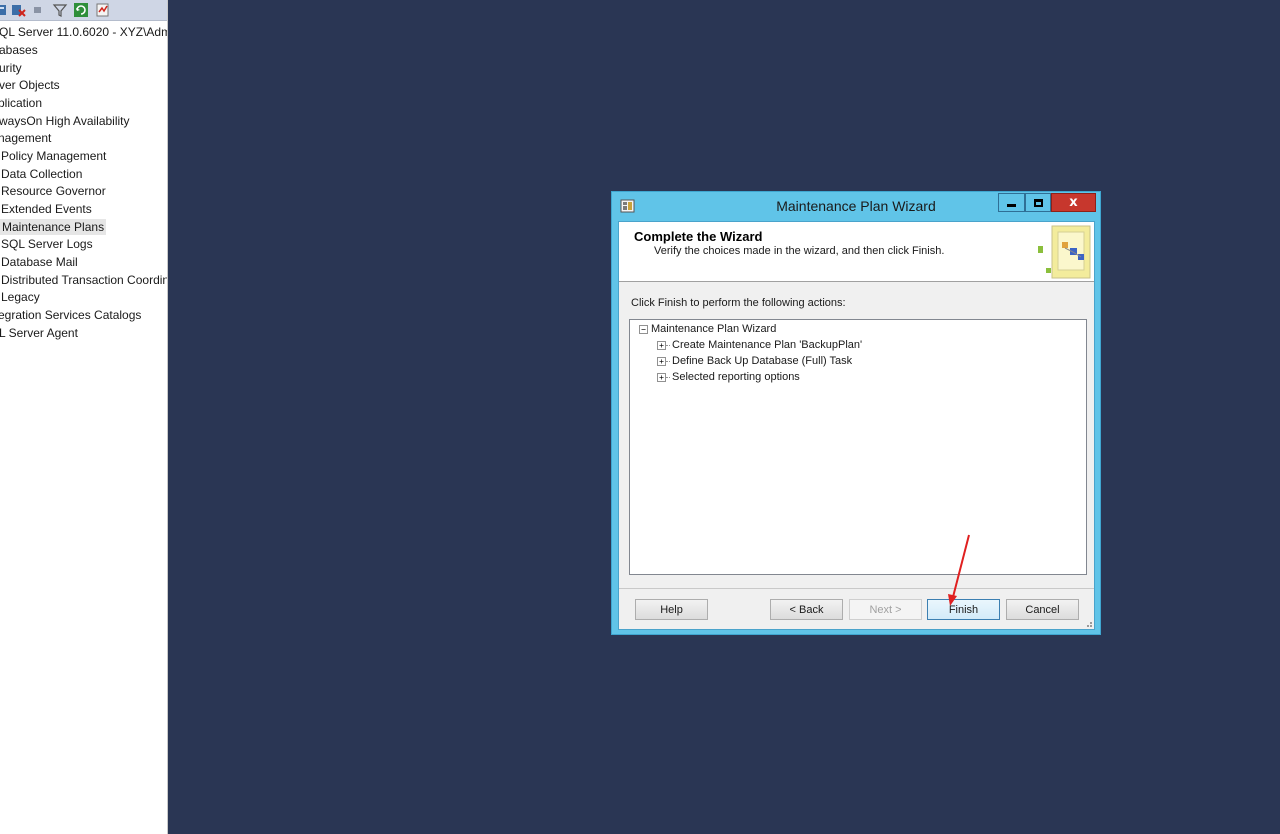  I want to click on tree-item-extended-events: Extended Events, so click(46, 210).